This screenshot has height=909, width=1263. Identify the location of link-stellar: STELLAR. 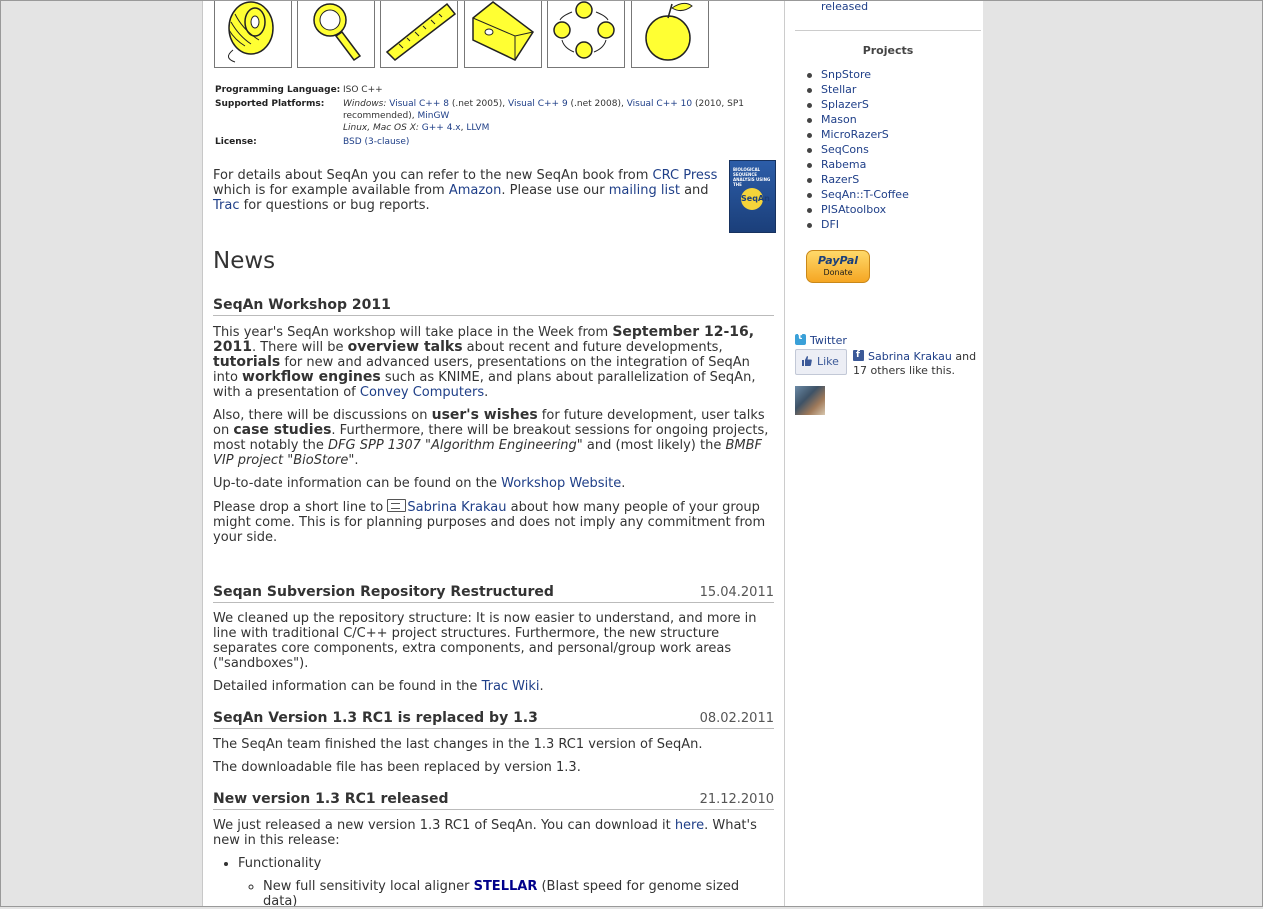
(506, 886).